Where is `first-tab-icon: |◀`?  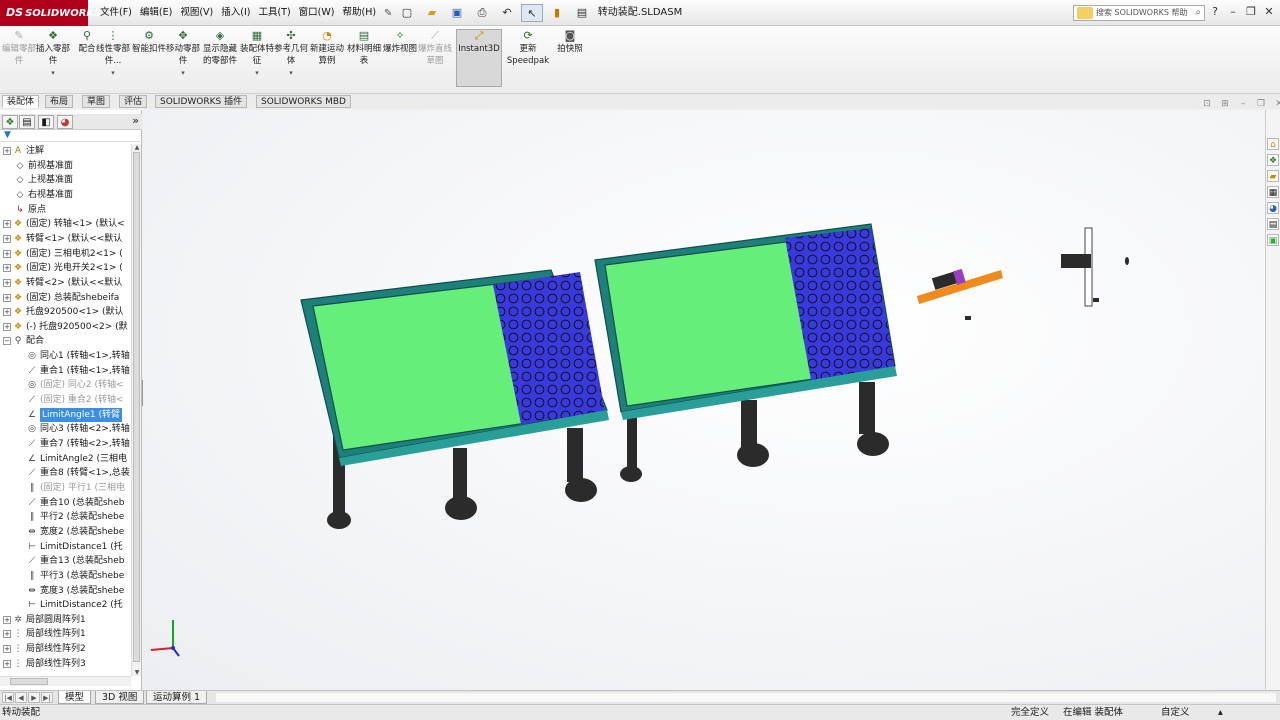
first-tab-icon: |◀ is located at coordinates (8, 697).